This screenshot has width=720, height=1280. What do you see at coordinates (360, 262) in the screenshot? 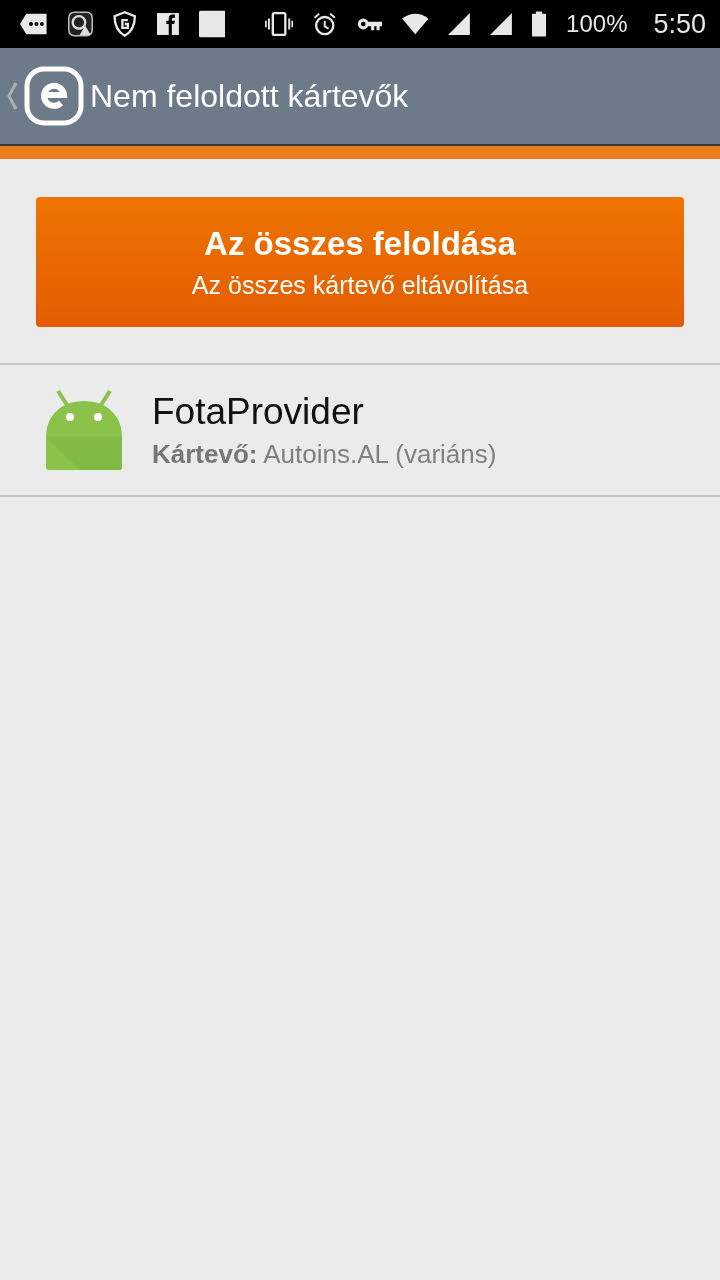
I see `resolve-all-button: Az összes feloldása Az összes kártevő eltávolítása` at bounding box center [360, 262].